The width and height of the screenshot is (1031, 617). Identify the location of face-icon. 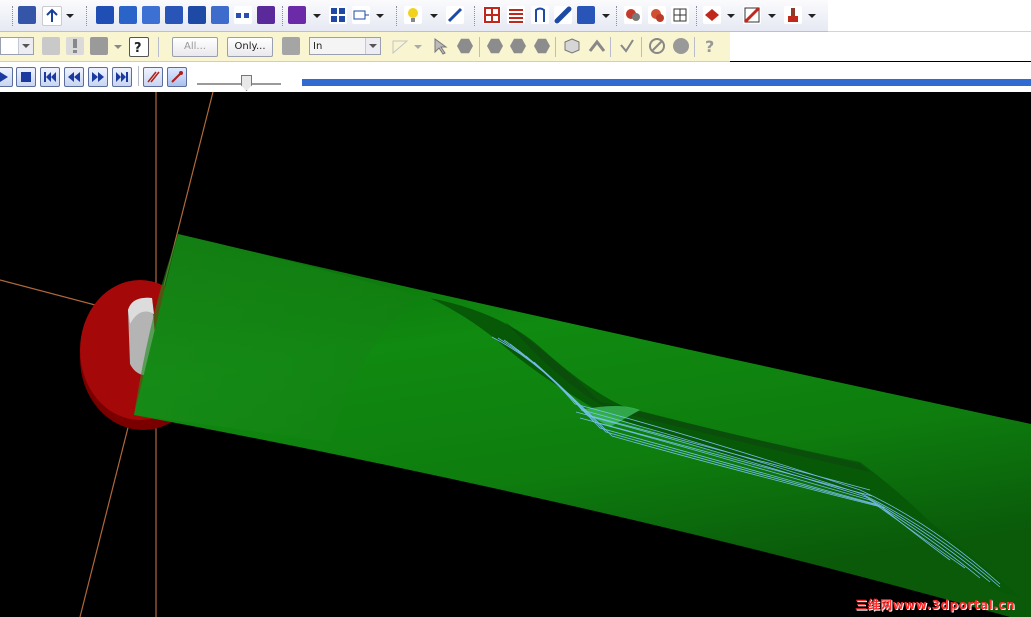
(197, 15).